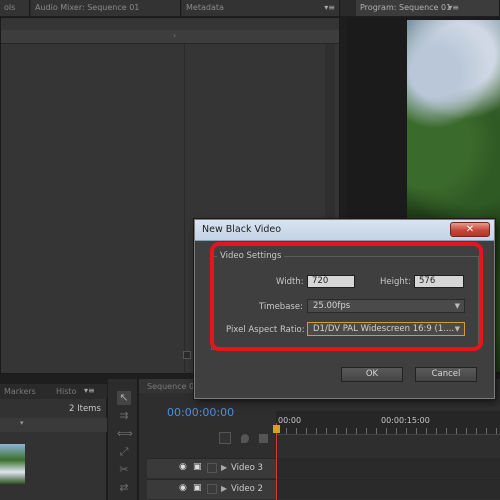 Image resolution: width=500 pixels, height=500 pixels. What do you see at coordinates (290, 420) in the screenshot?
I see `ruler-label-start: 00:00` at bounding box center [290, 420].